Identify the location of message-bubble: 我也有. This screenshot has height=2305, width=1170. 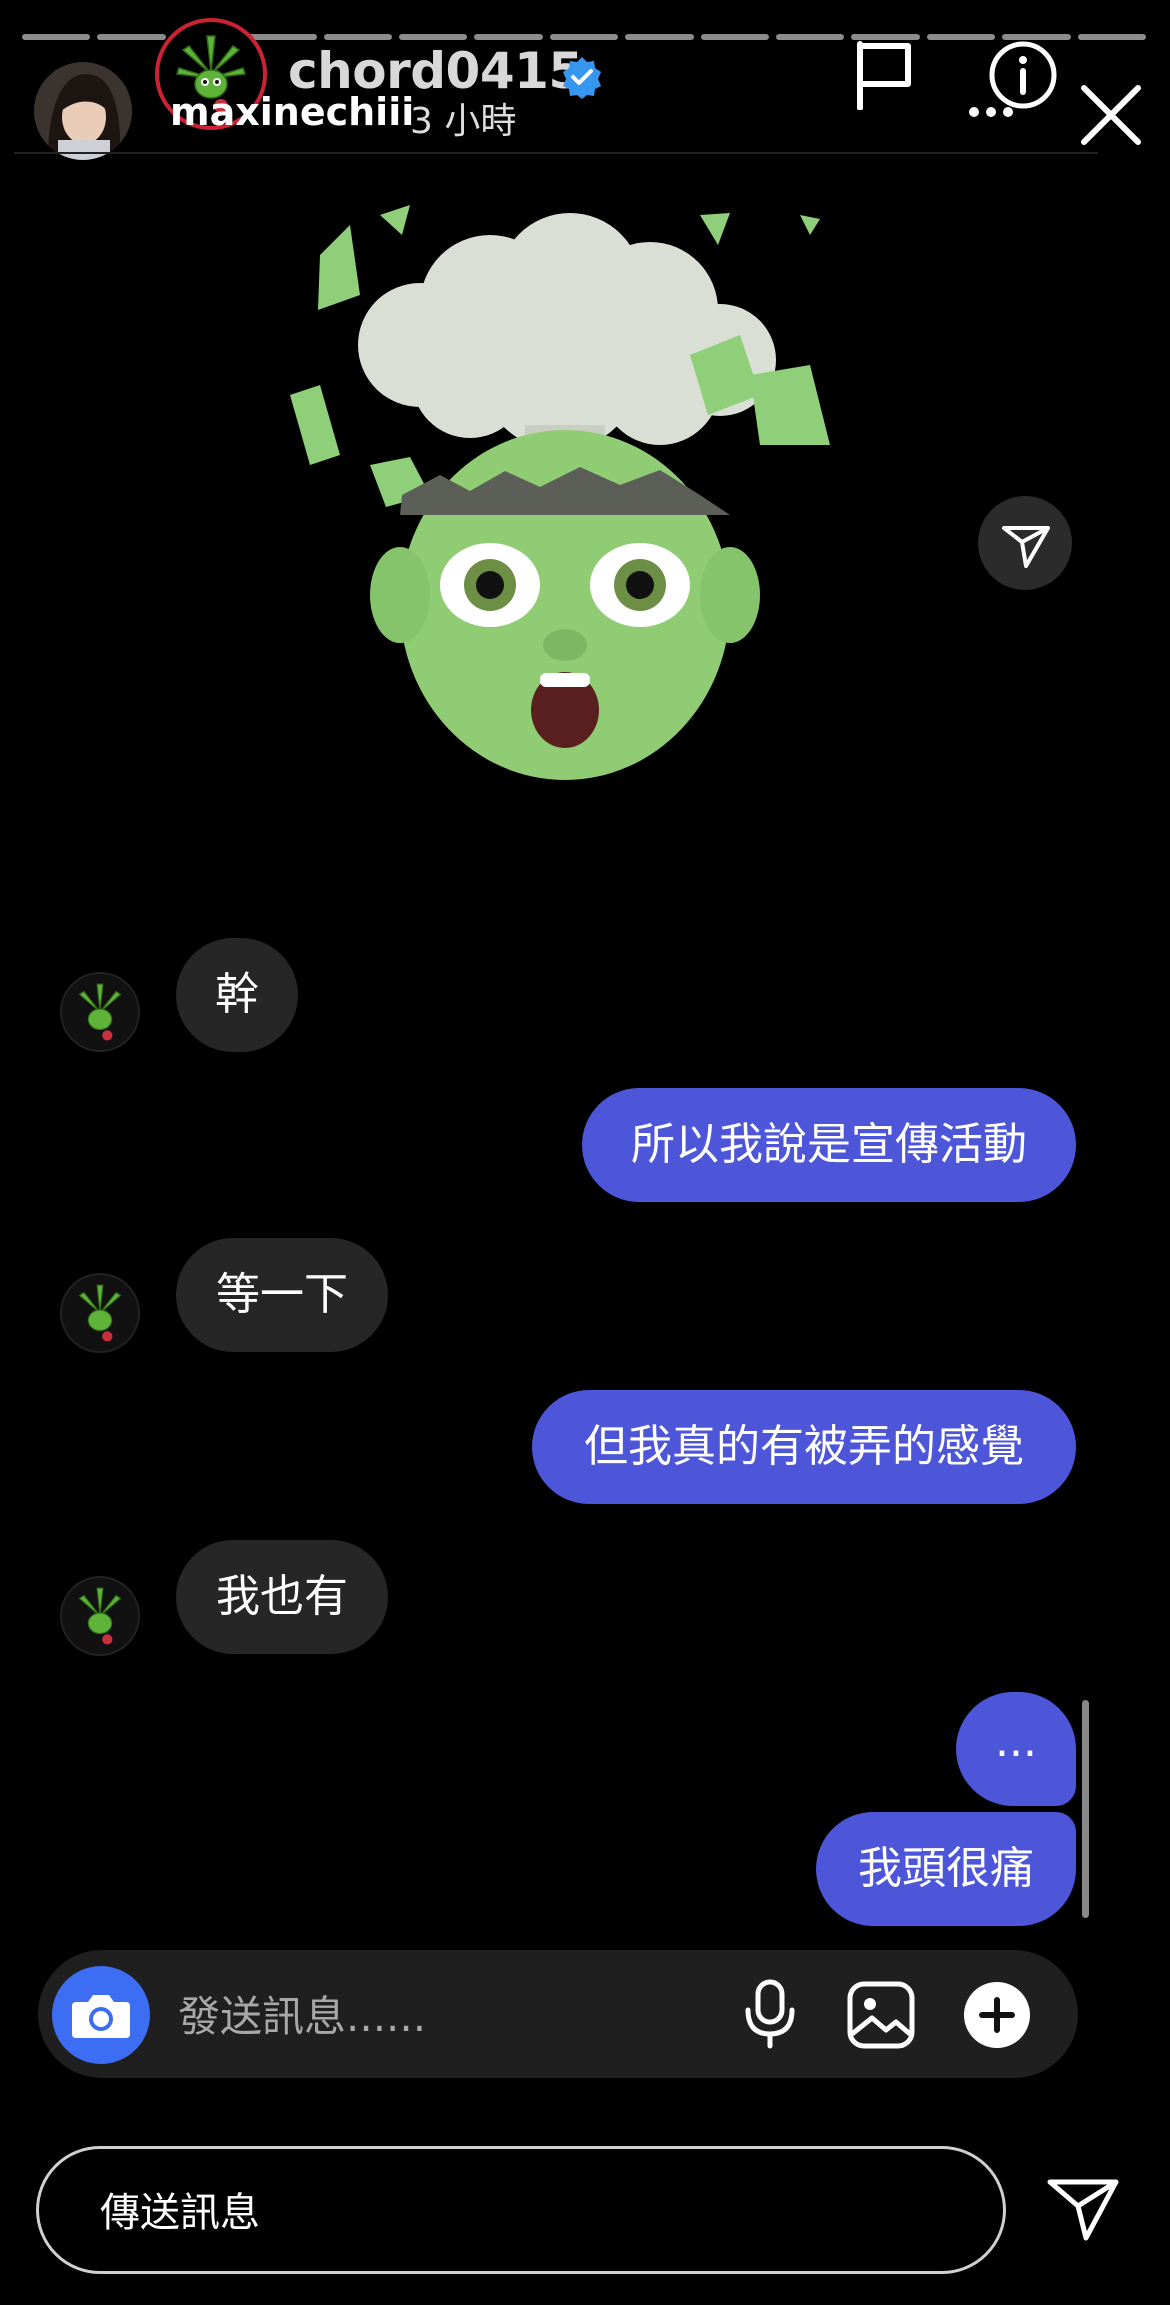
(282, 1597).